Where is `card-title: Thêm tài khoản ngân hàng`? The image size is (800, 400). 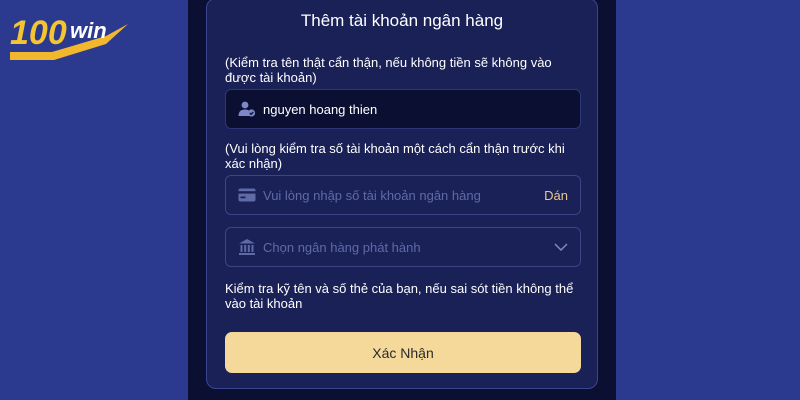
card-title: Thêm tài khoản ngân hàng is located at coordinates (402, 20).